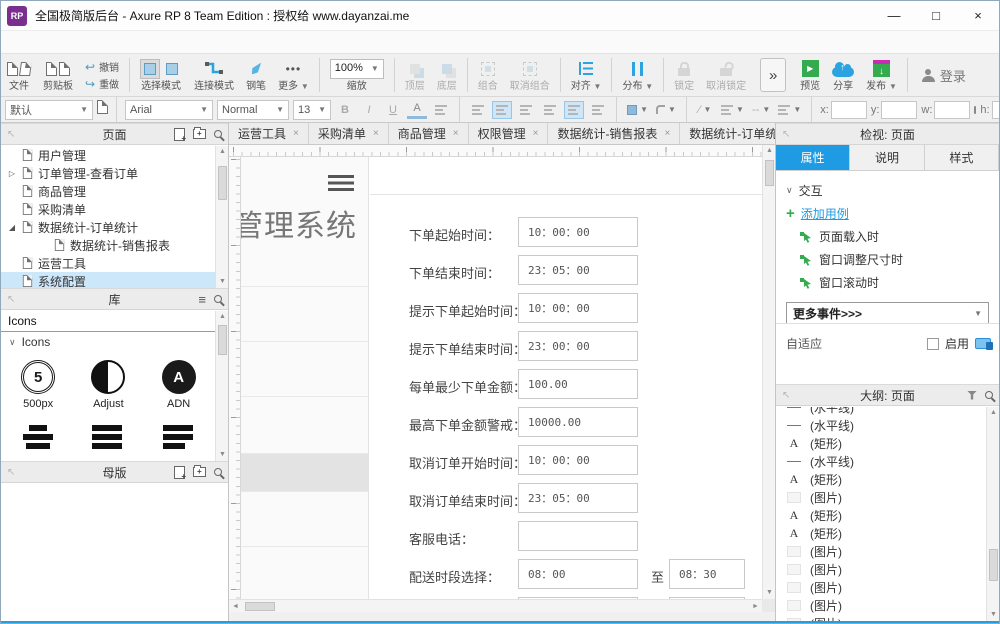  Describe the element at coordinates (253, 109) in the screenshot. I see `font-weight-select: Normal ▼` at that location.